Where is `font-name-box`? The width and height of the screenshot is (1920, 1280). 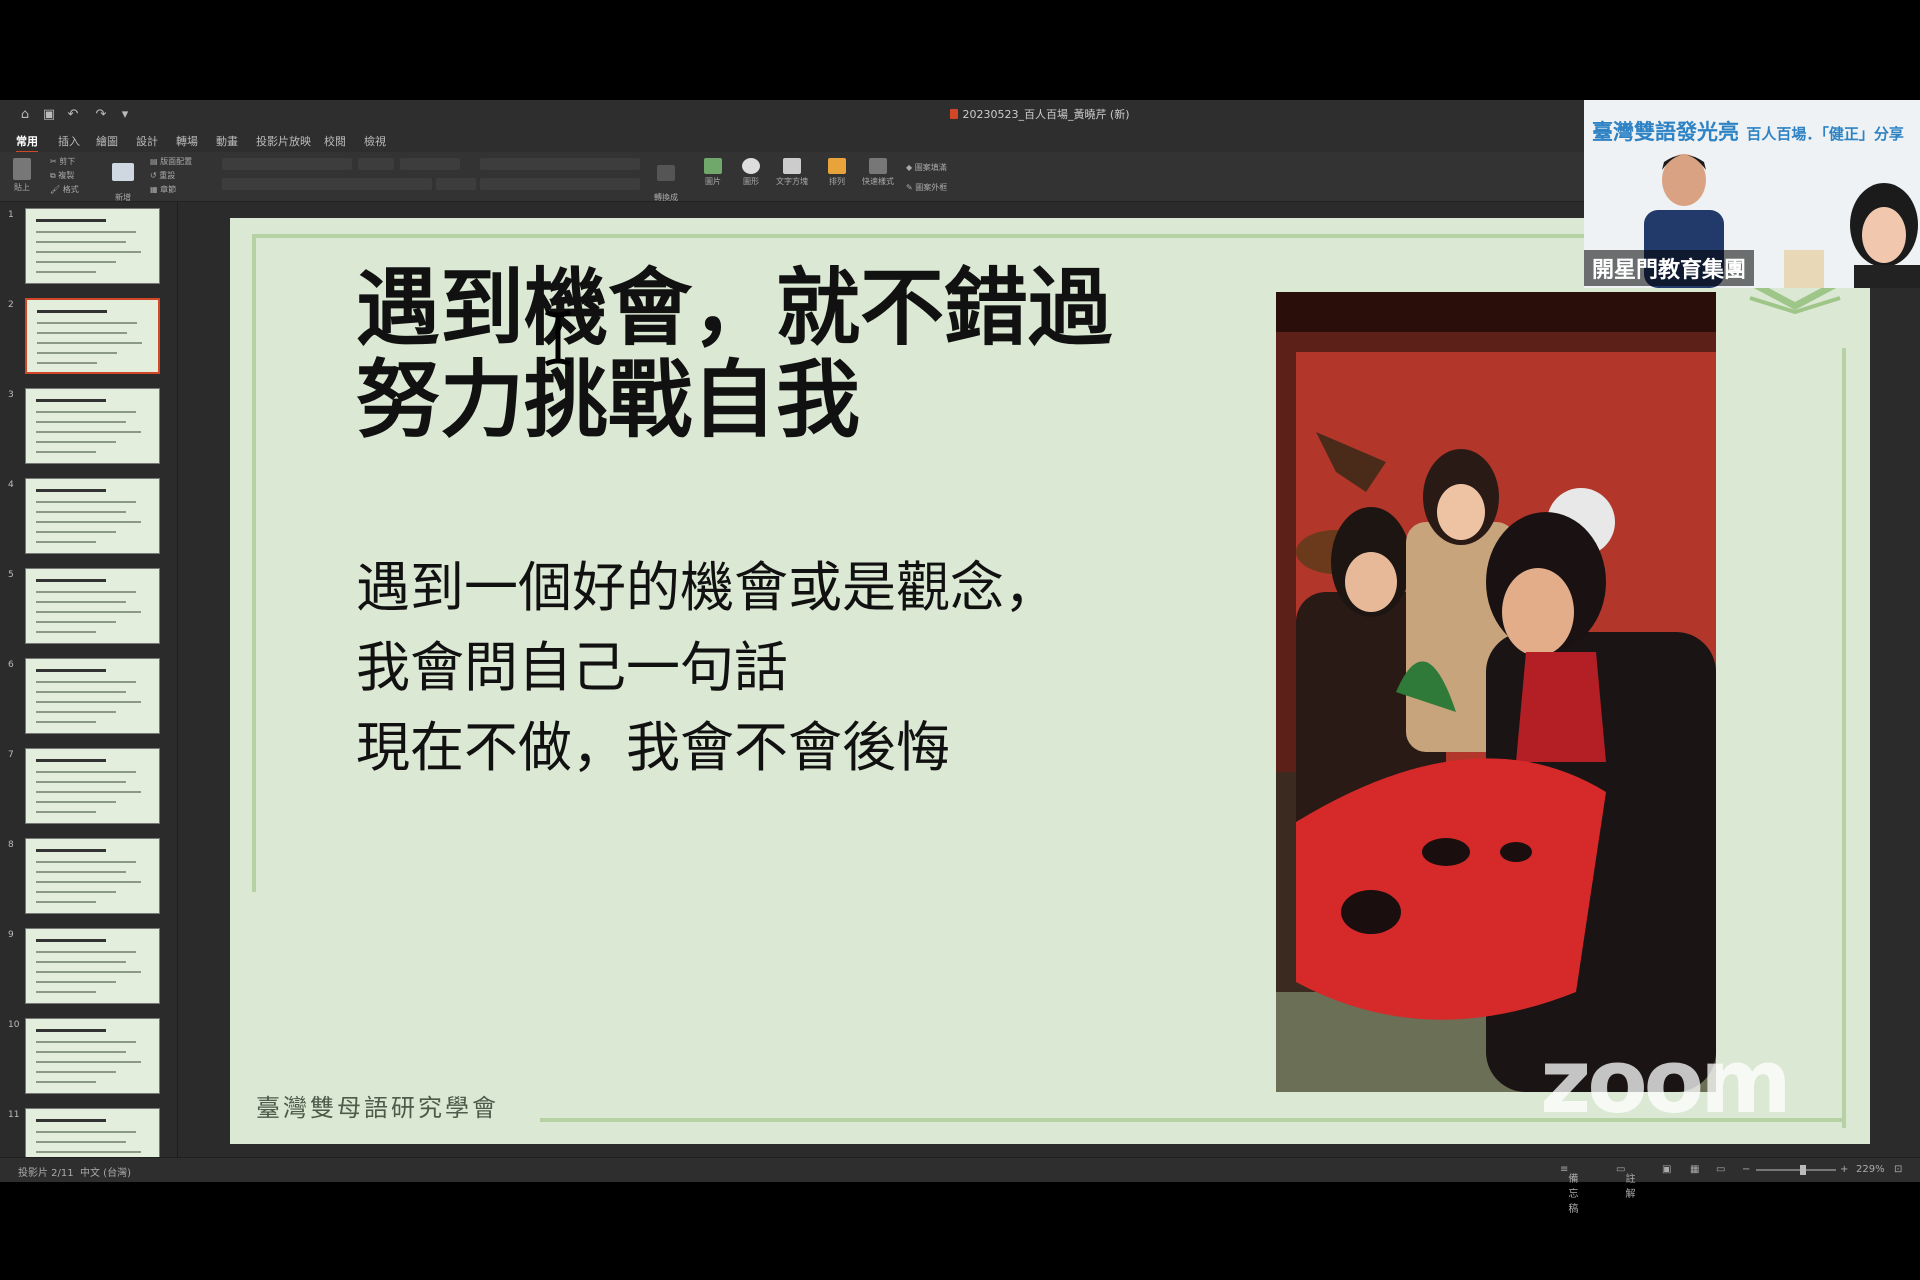
font-name-box is located at coordinates (287, 164).